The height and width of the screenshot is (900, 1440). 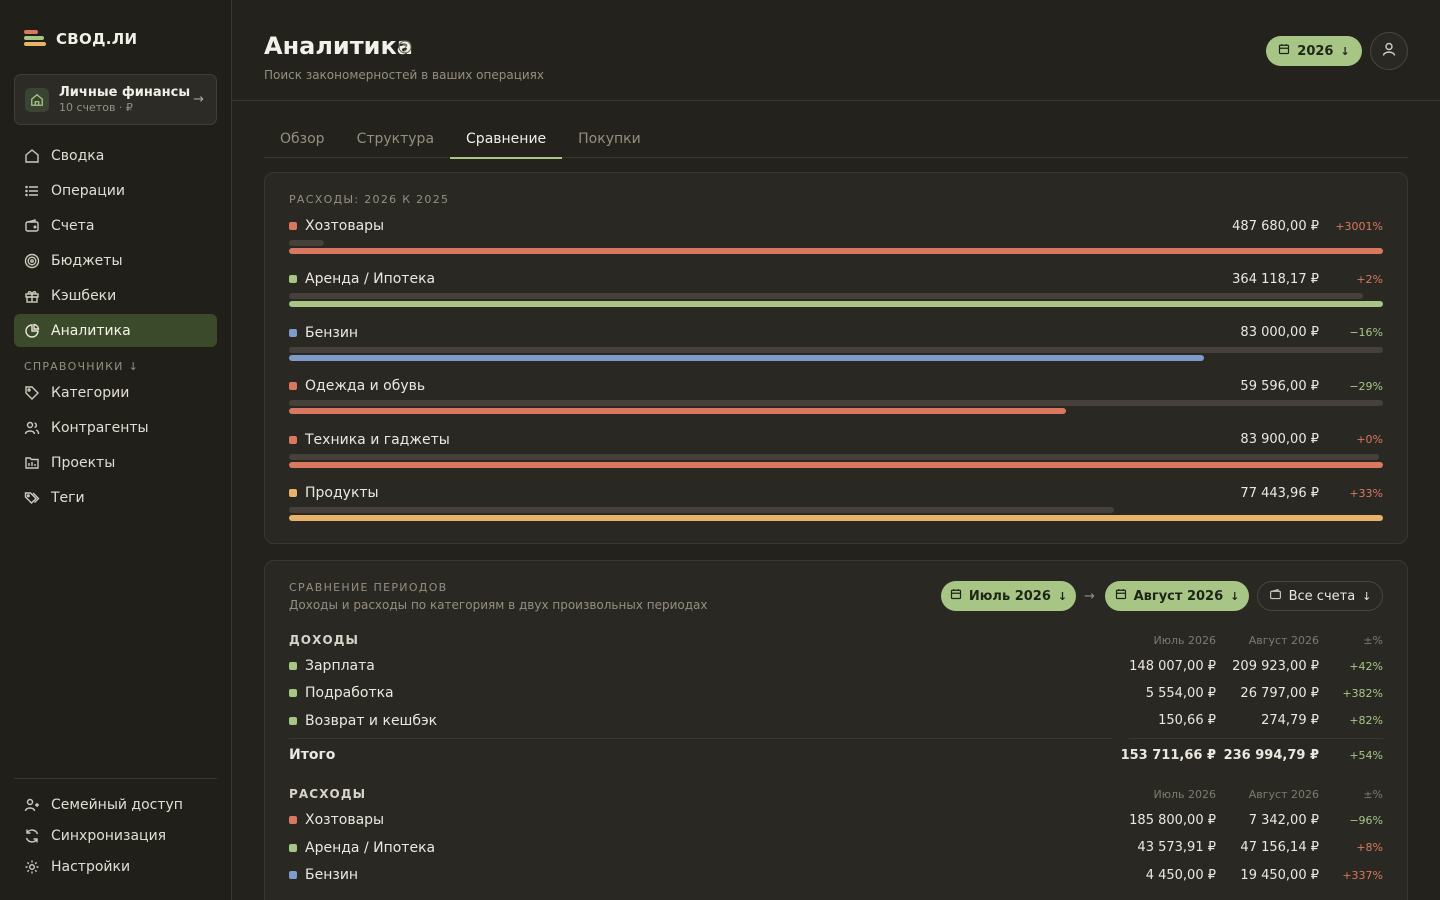 I want to click on total-value-b: 236 994,79 ₽, so click(x=1271, y=755).